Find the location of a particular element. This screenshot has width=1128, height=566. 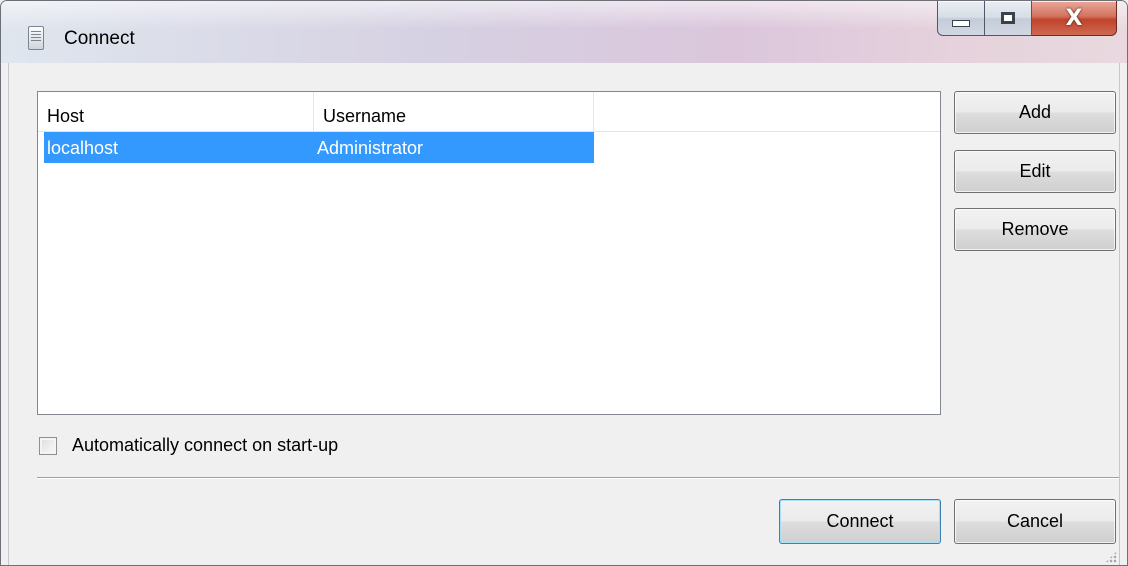

list-header: Host Username is located at coordinates (489, 112).